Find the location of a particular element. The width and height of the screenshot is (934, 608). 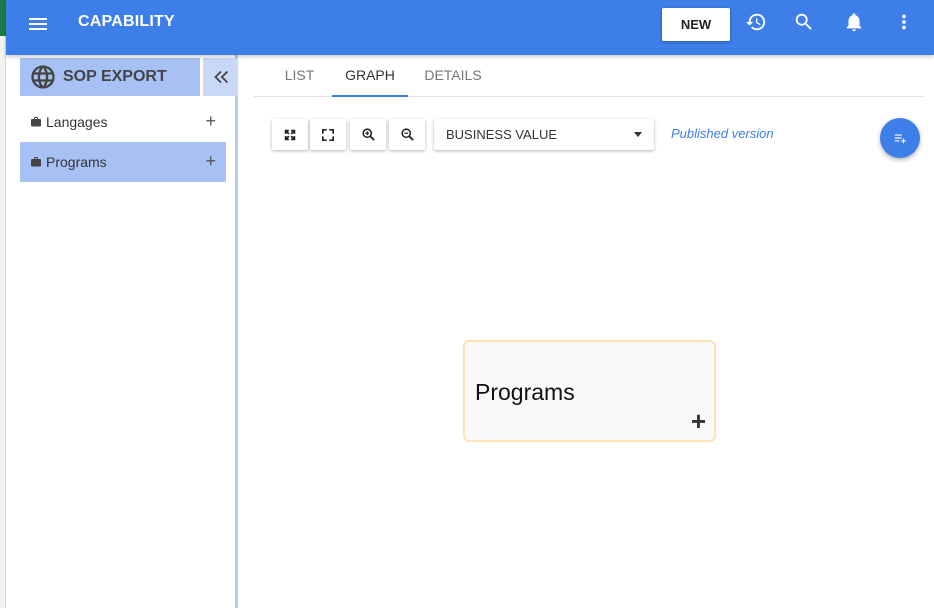

double-chevron-left-icon is located at coordinates (220, 77).